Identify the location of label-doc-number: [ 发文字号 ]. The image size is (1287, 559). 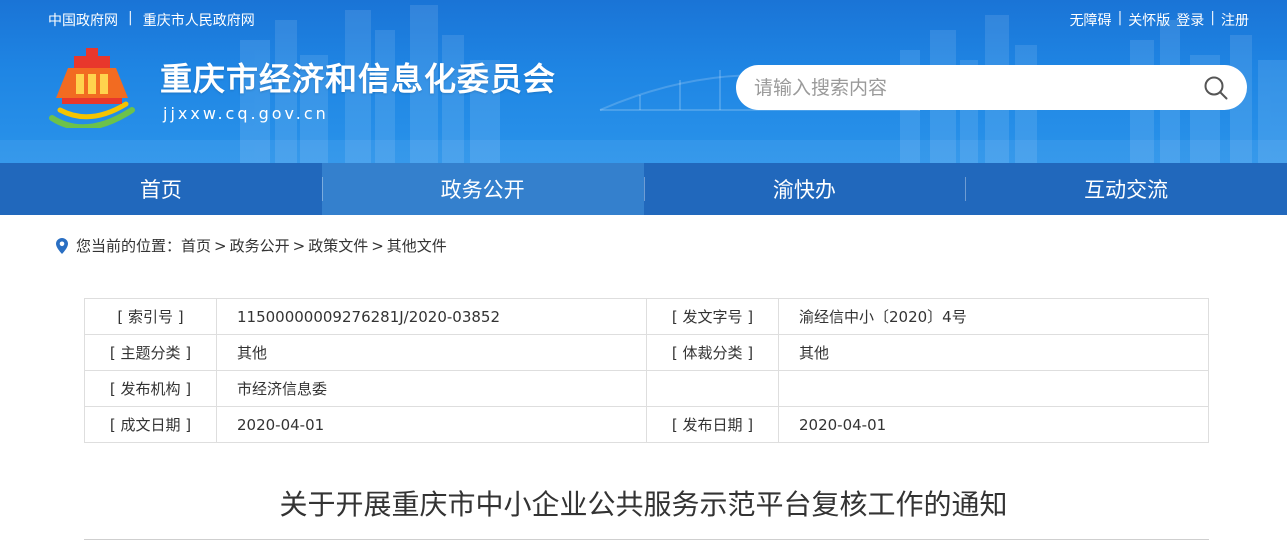
(712, 316).